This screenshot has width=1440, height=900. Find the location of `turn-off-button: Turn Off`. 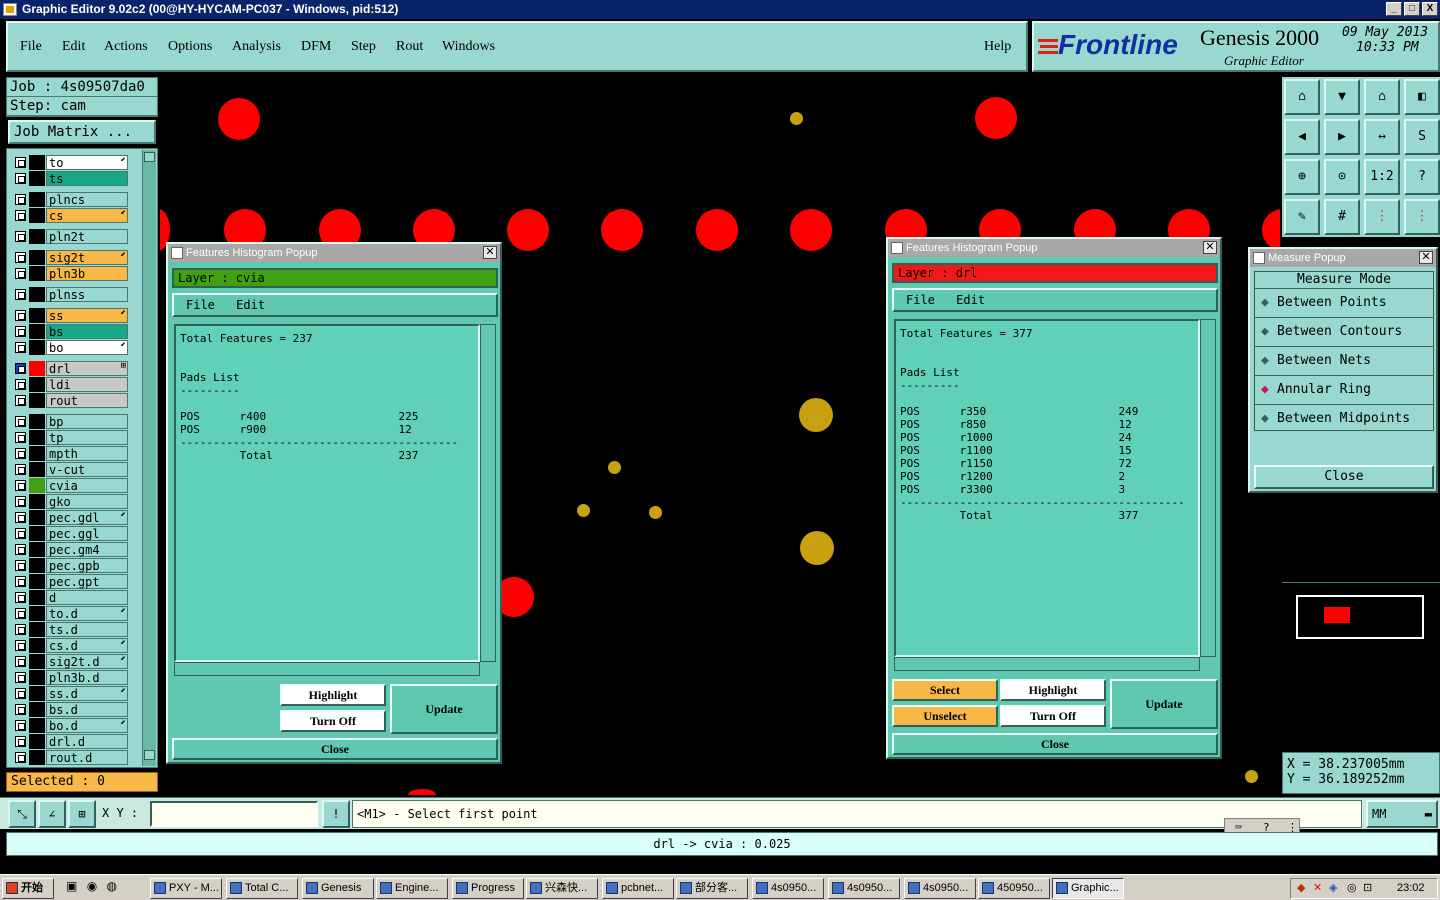

turn-off-button: Turn Off is located at coordinates (333, 721).